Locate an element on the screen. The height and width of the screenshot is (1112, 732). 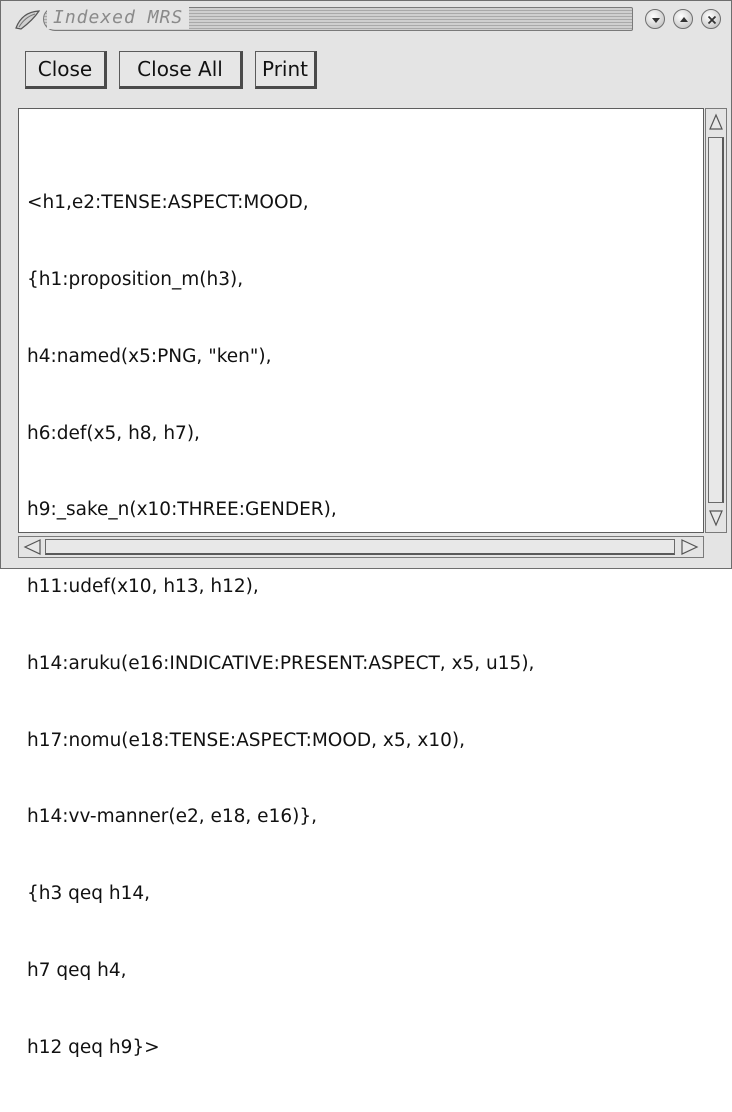
vertical-scroll-thumb is located at coordinates (716, 320).